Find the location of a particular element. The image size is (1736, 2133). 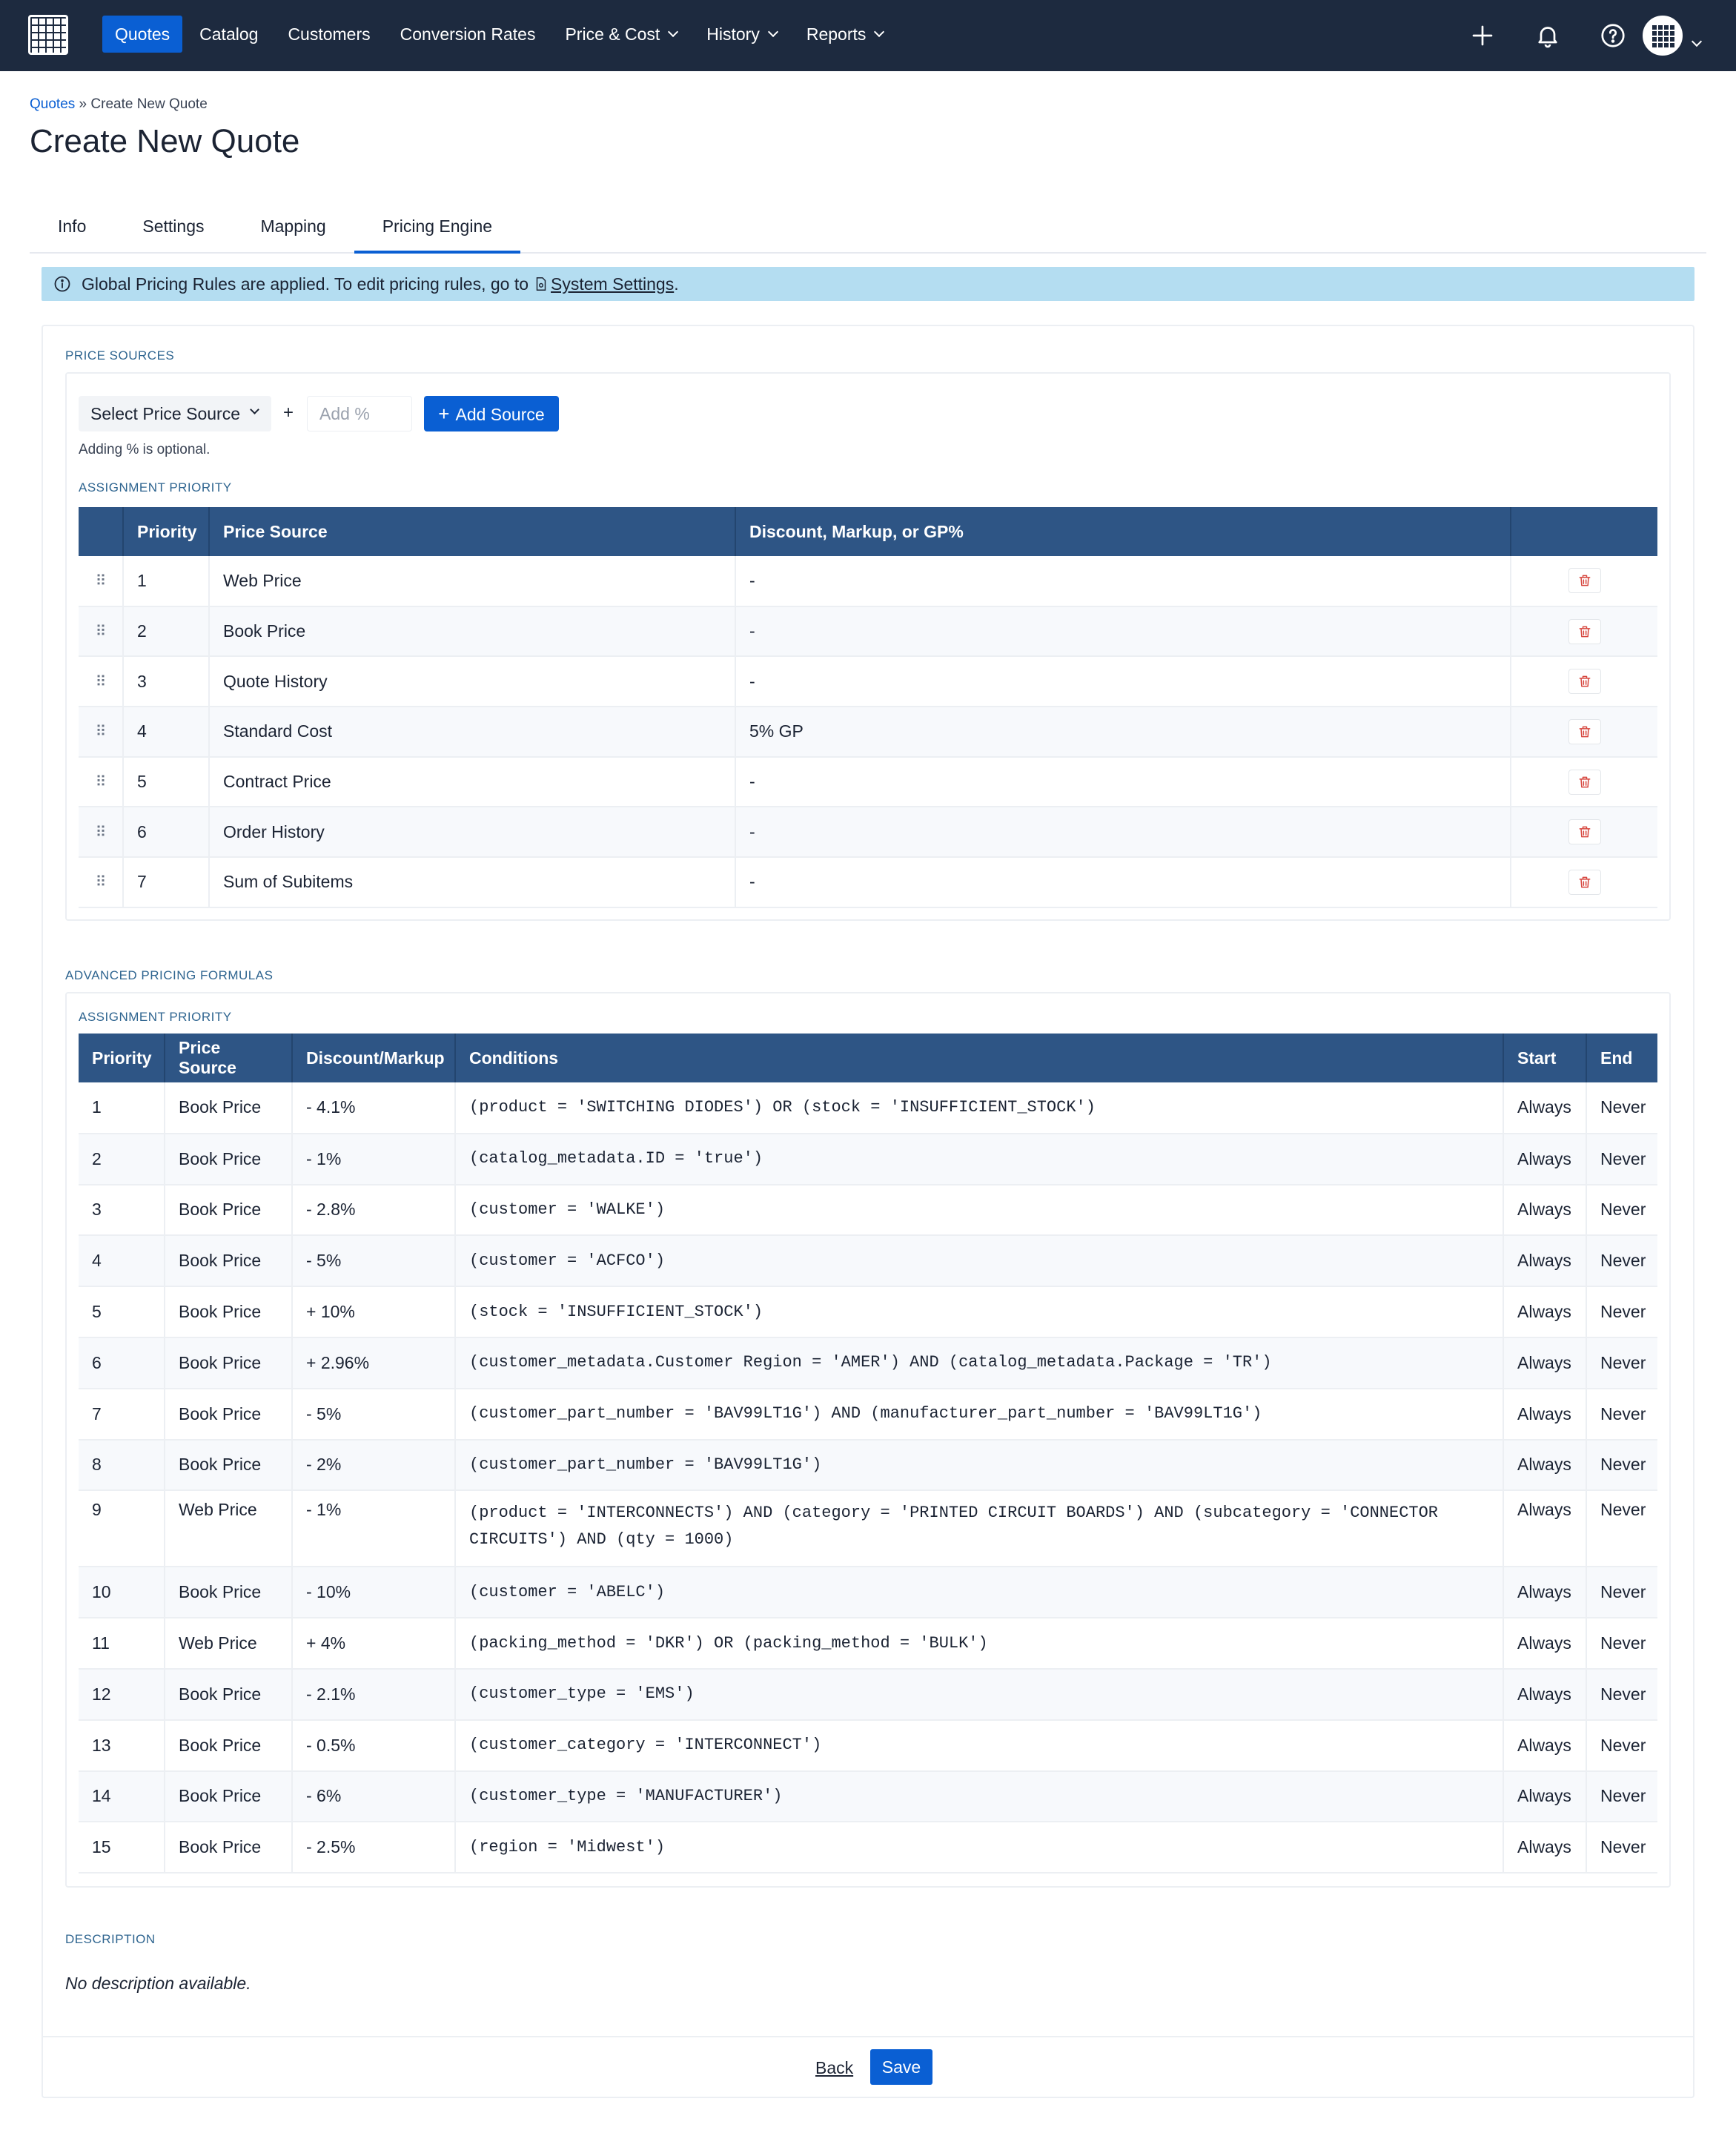

nav-item-quotes: Quotes is located at coordinates (143, 34).